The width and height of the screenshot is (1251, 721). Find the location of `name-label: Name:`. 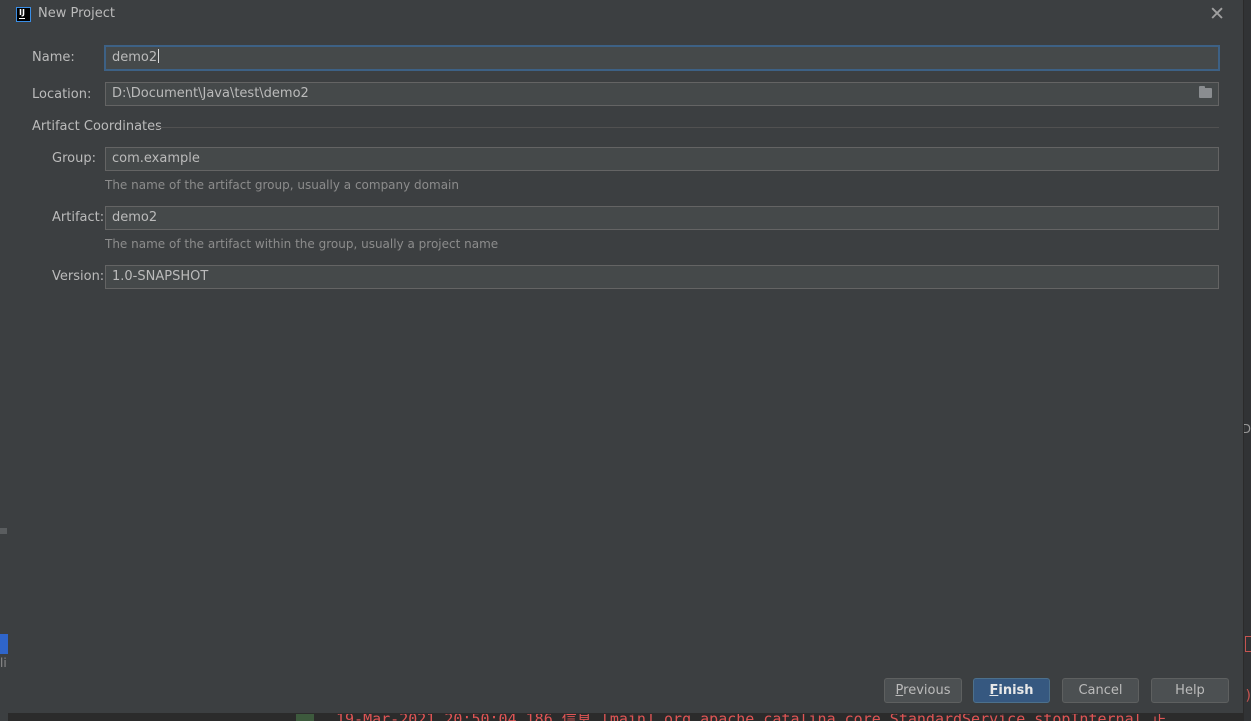

name-label: Name: is located at coordinates (53, 57).